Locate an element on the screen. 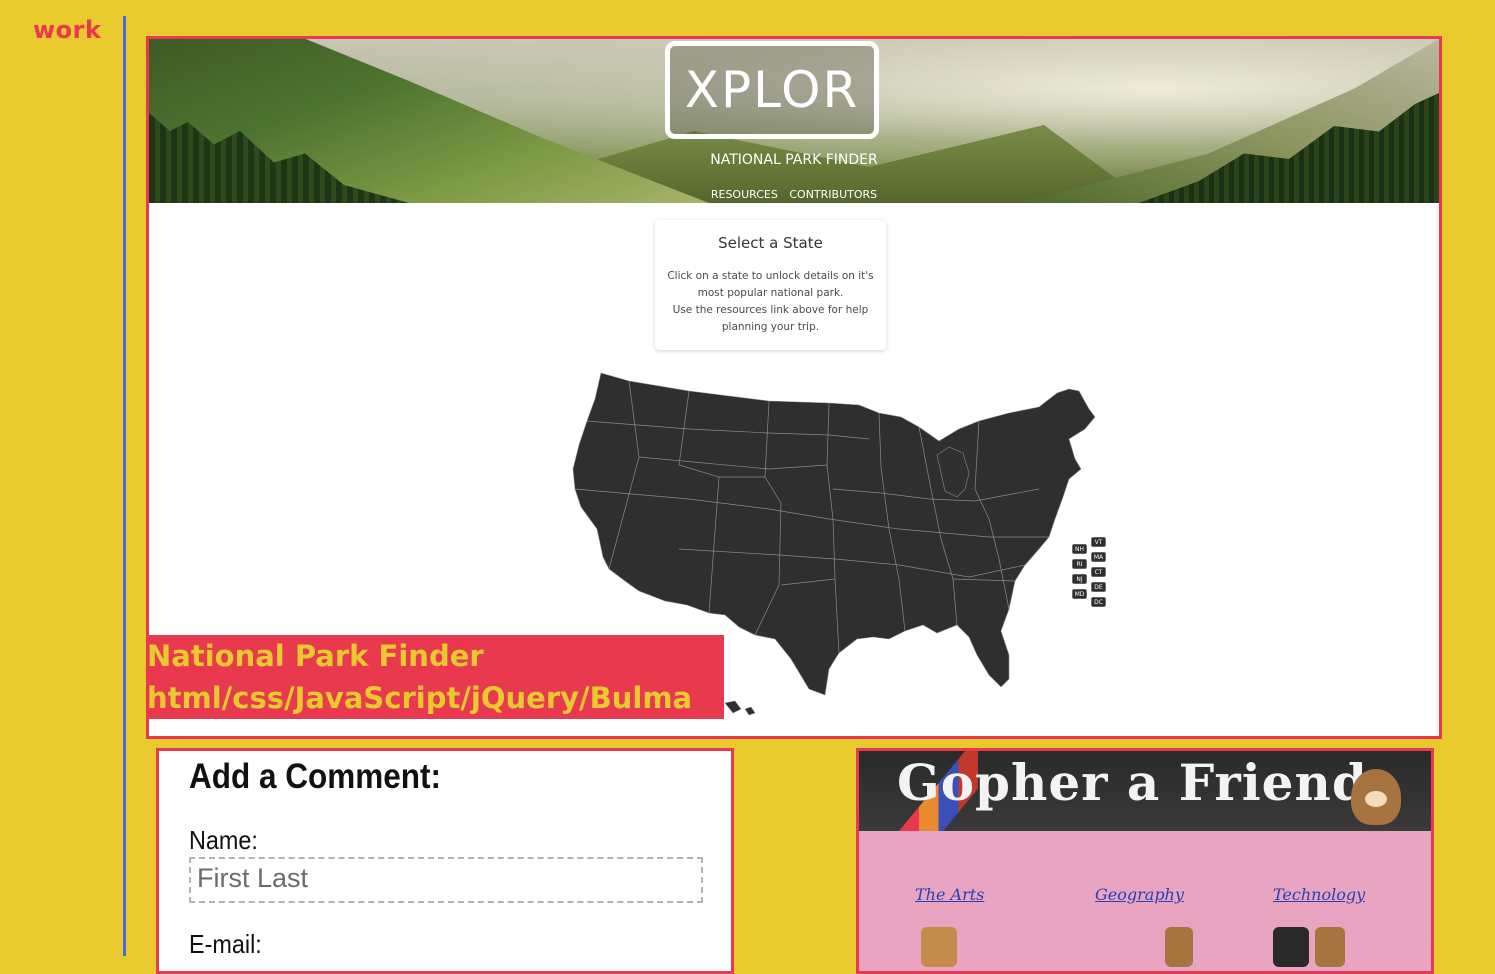  svg-text: VT is located at coordinates (1099, 542).